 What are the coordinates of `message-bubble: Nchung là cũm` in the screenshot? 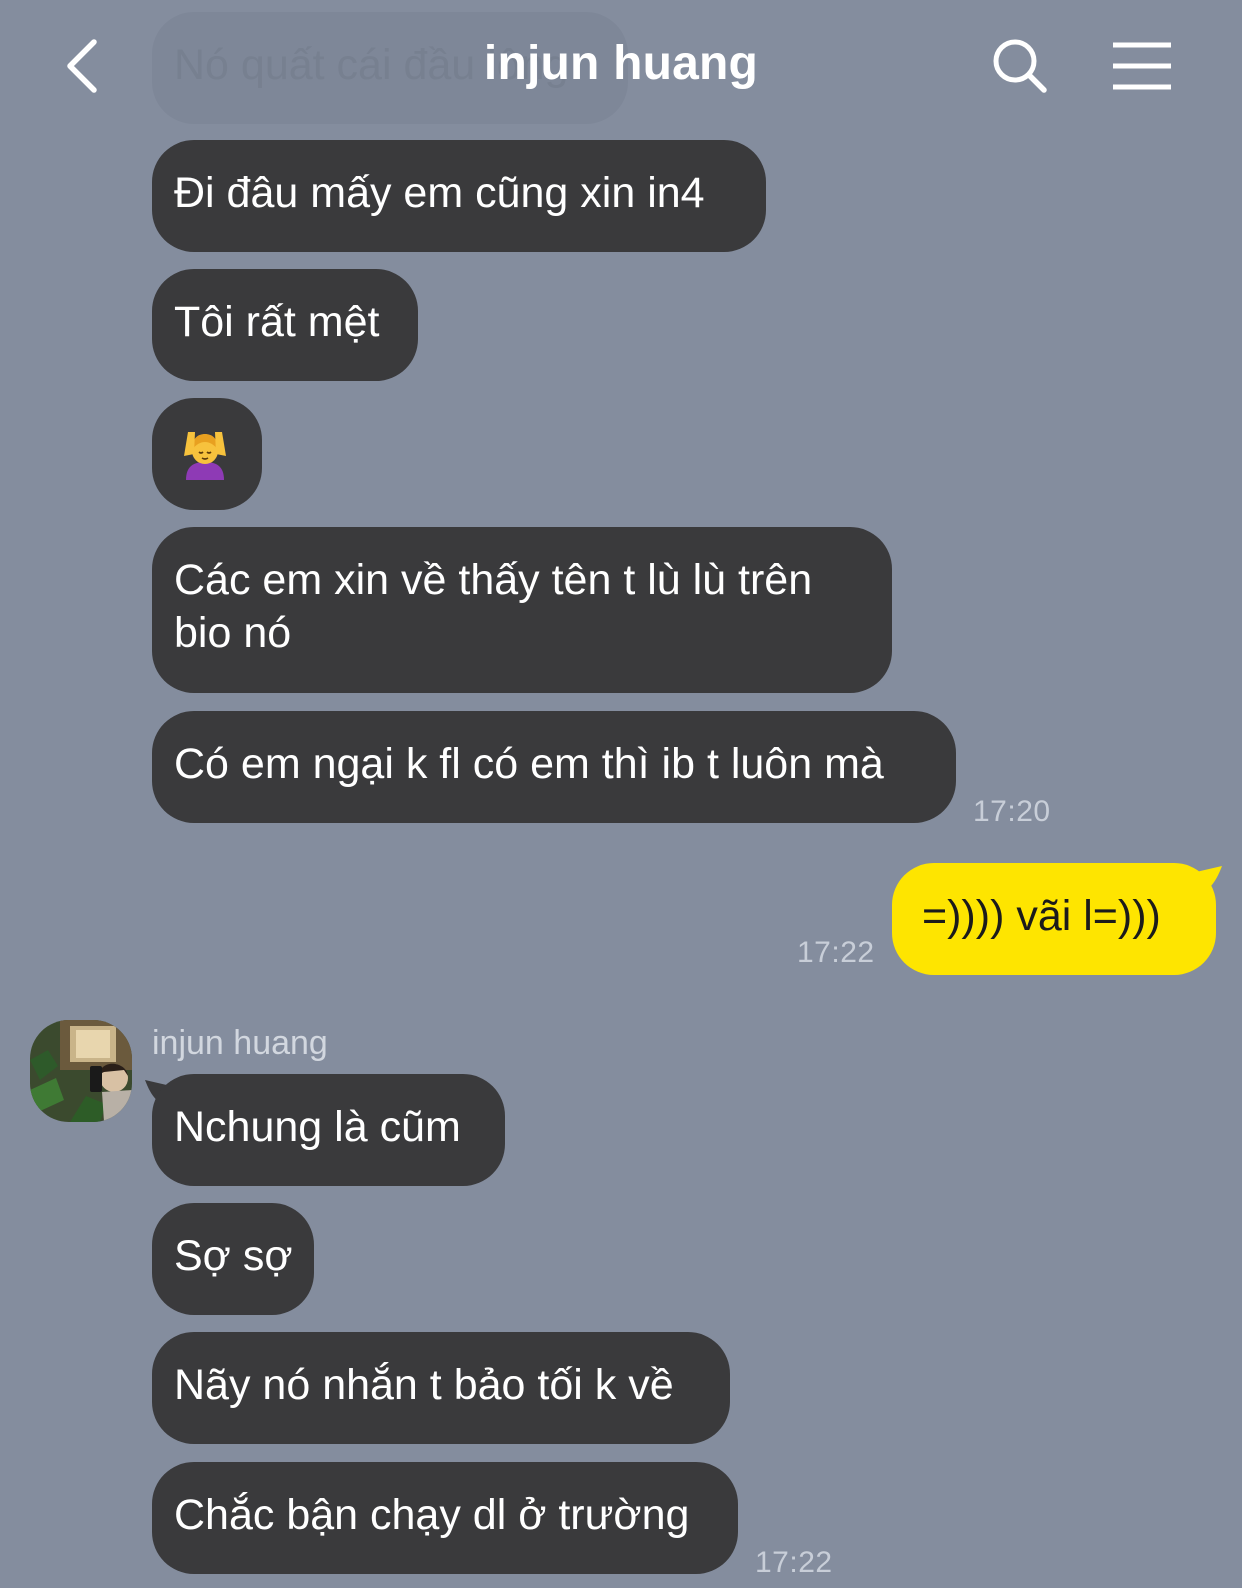 It's located at (328, 1130).